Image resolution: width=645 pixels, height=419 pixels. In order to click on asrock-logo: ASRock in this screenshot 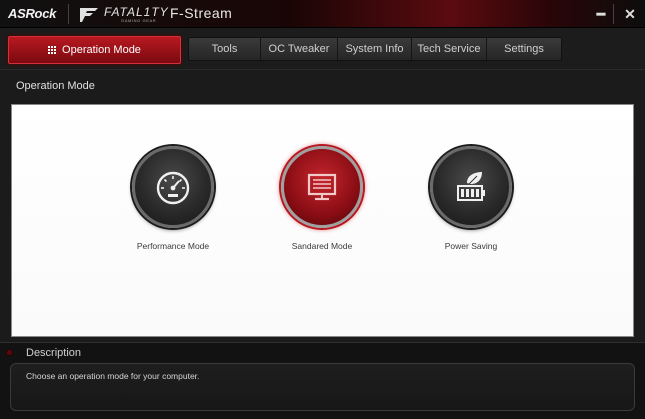, I will do `click(32, 13)`.